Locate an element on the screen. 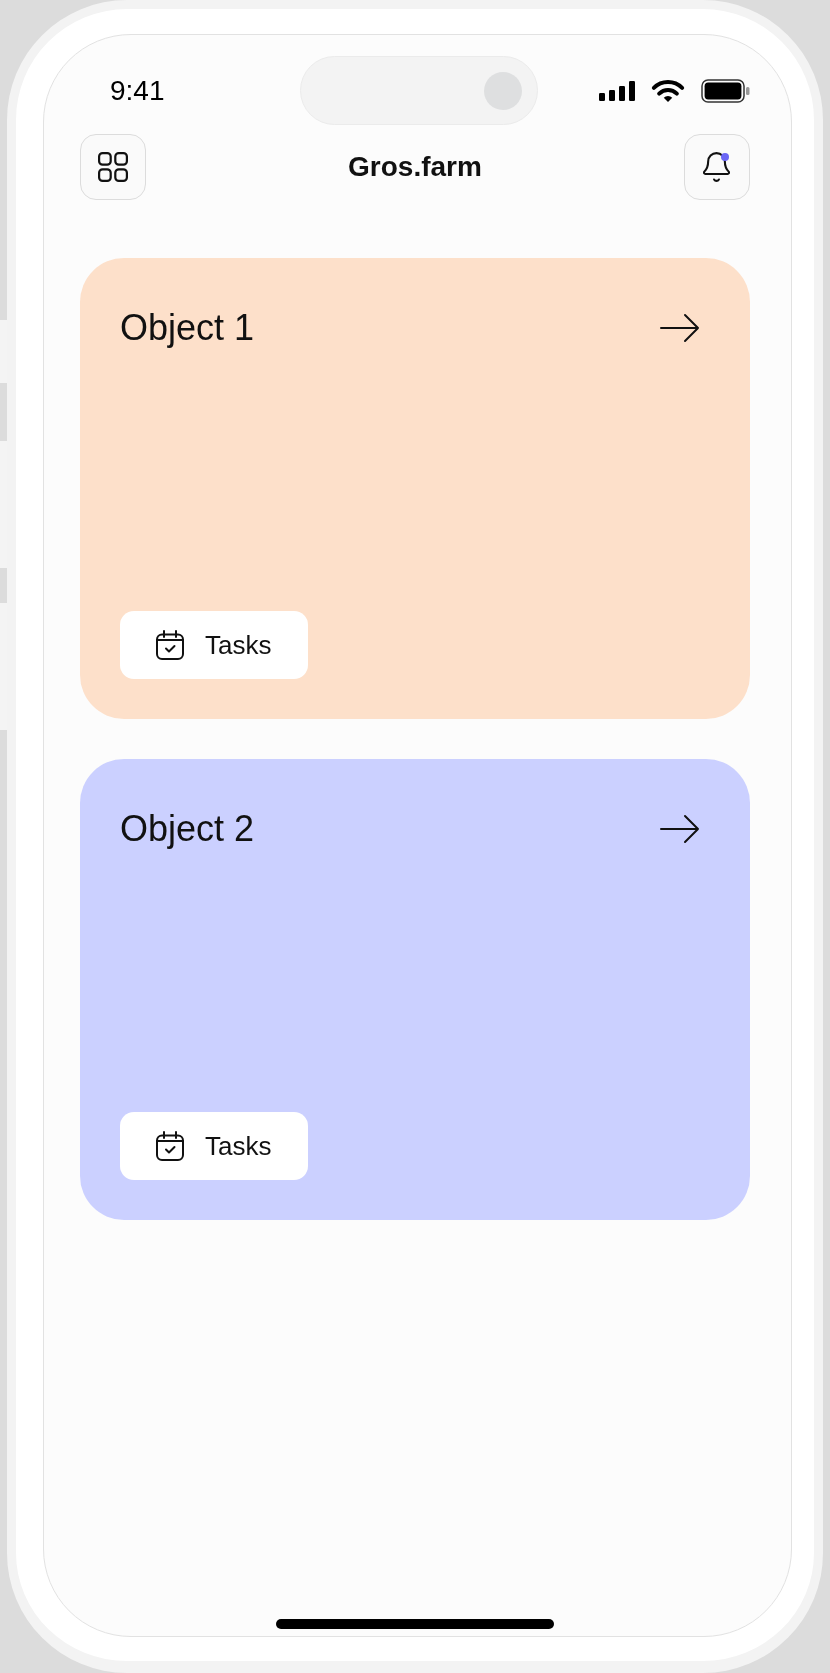 The image size is (830, 1673). bell-icon is located at coordinates (717, 167).